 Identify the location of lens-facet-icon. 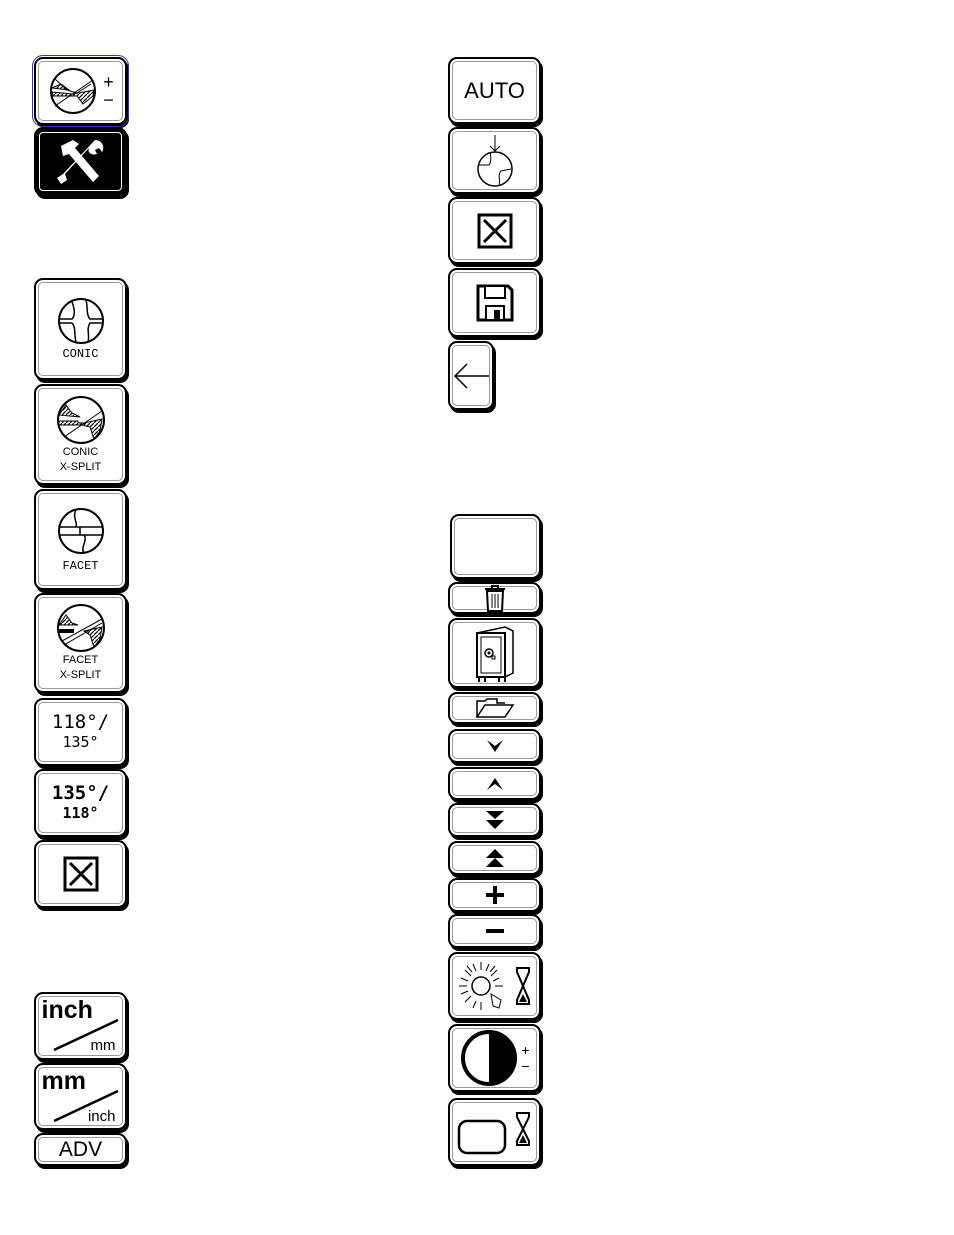
(80, 530).